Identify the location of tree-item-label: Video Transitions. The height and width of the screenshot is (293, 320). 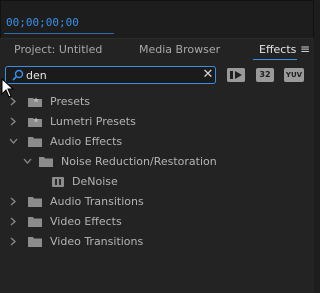
(97, 241).